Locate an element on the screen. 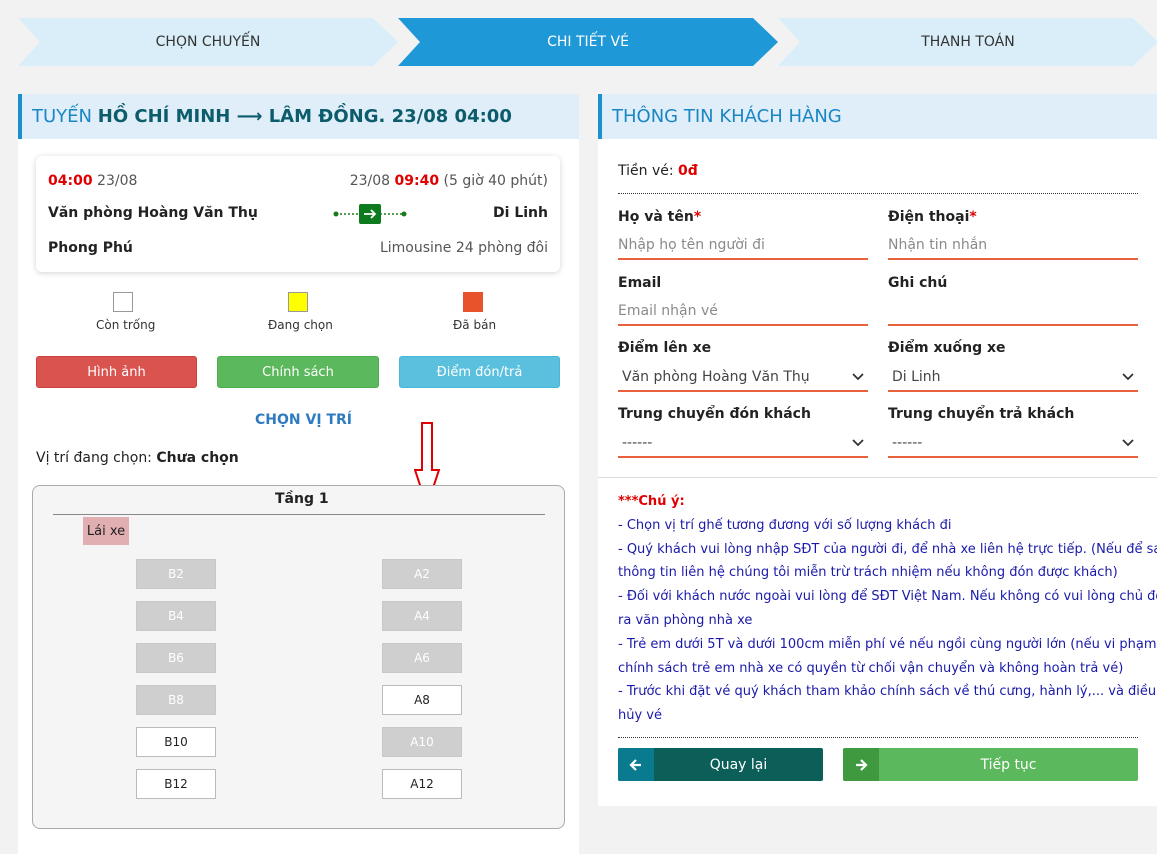 The width and height of the screenshot is (1157, 854). price-divider is located at coordinates (878, 193).